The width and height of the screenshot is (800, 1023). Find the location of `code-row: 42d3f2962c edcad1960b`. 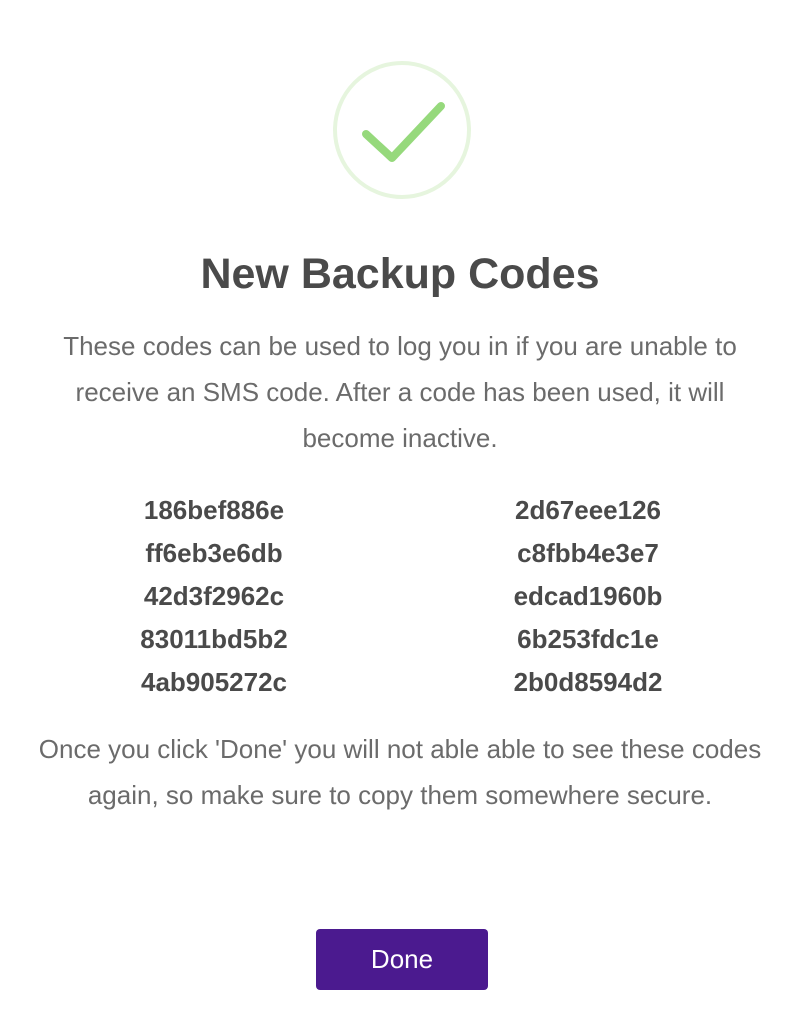

code-row: 42d3f2962c edcad1960b is located at coordinates (400, 596).